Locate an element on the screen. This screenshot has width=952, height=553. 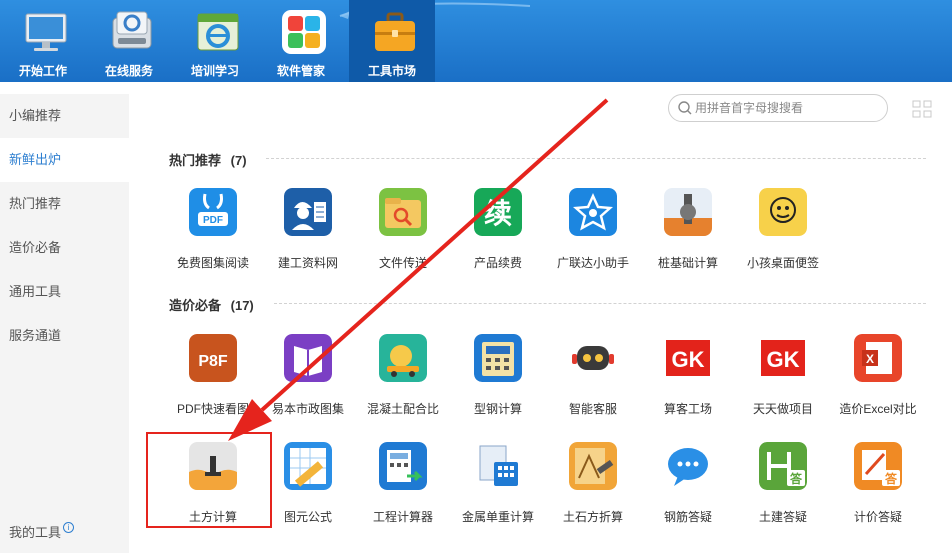
tool-pricing-qa: 答 计价答疑 is located at coordinates (878, 487).